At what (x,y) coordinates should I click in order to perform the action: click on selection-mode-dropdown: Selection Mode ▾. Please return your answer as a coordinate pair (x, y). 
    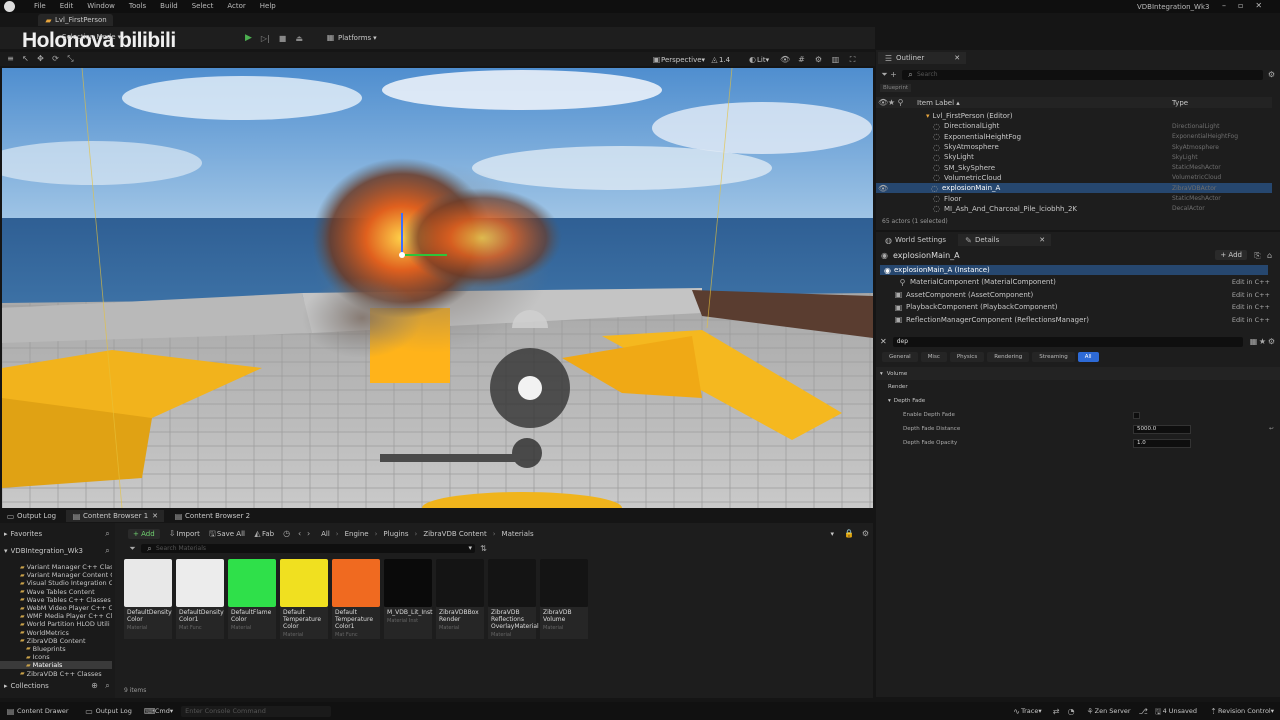
    Looking at the image, I should click on (91, 37).